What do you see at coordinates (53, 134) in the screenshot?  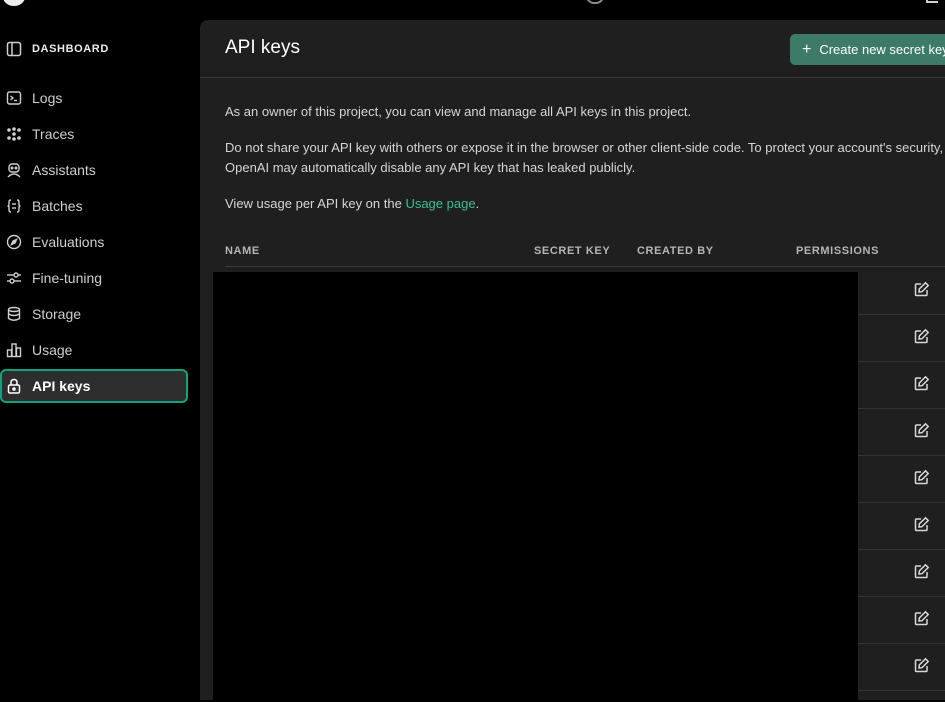 I see `sidebar-item-label: Traces` at bounding box center [53, 134].